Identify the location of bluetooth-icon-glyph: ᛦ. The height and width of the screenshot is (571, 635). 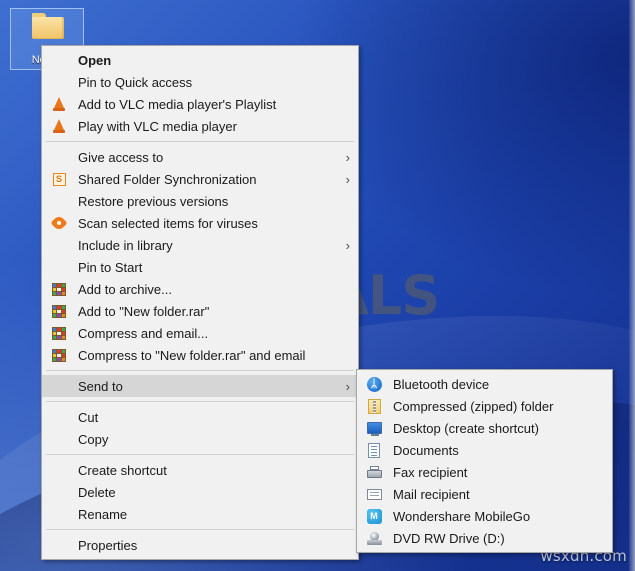
(374, 384).